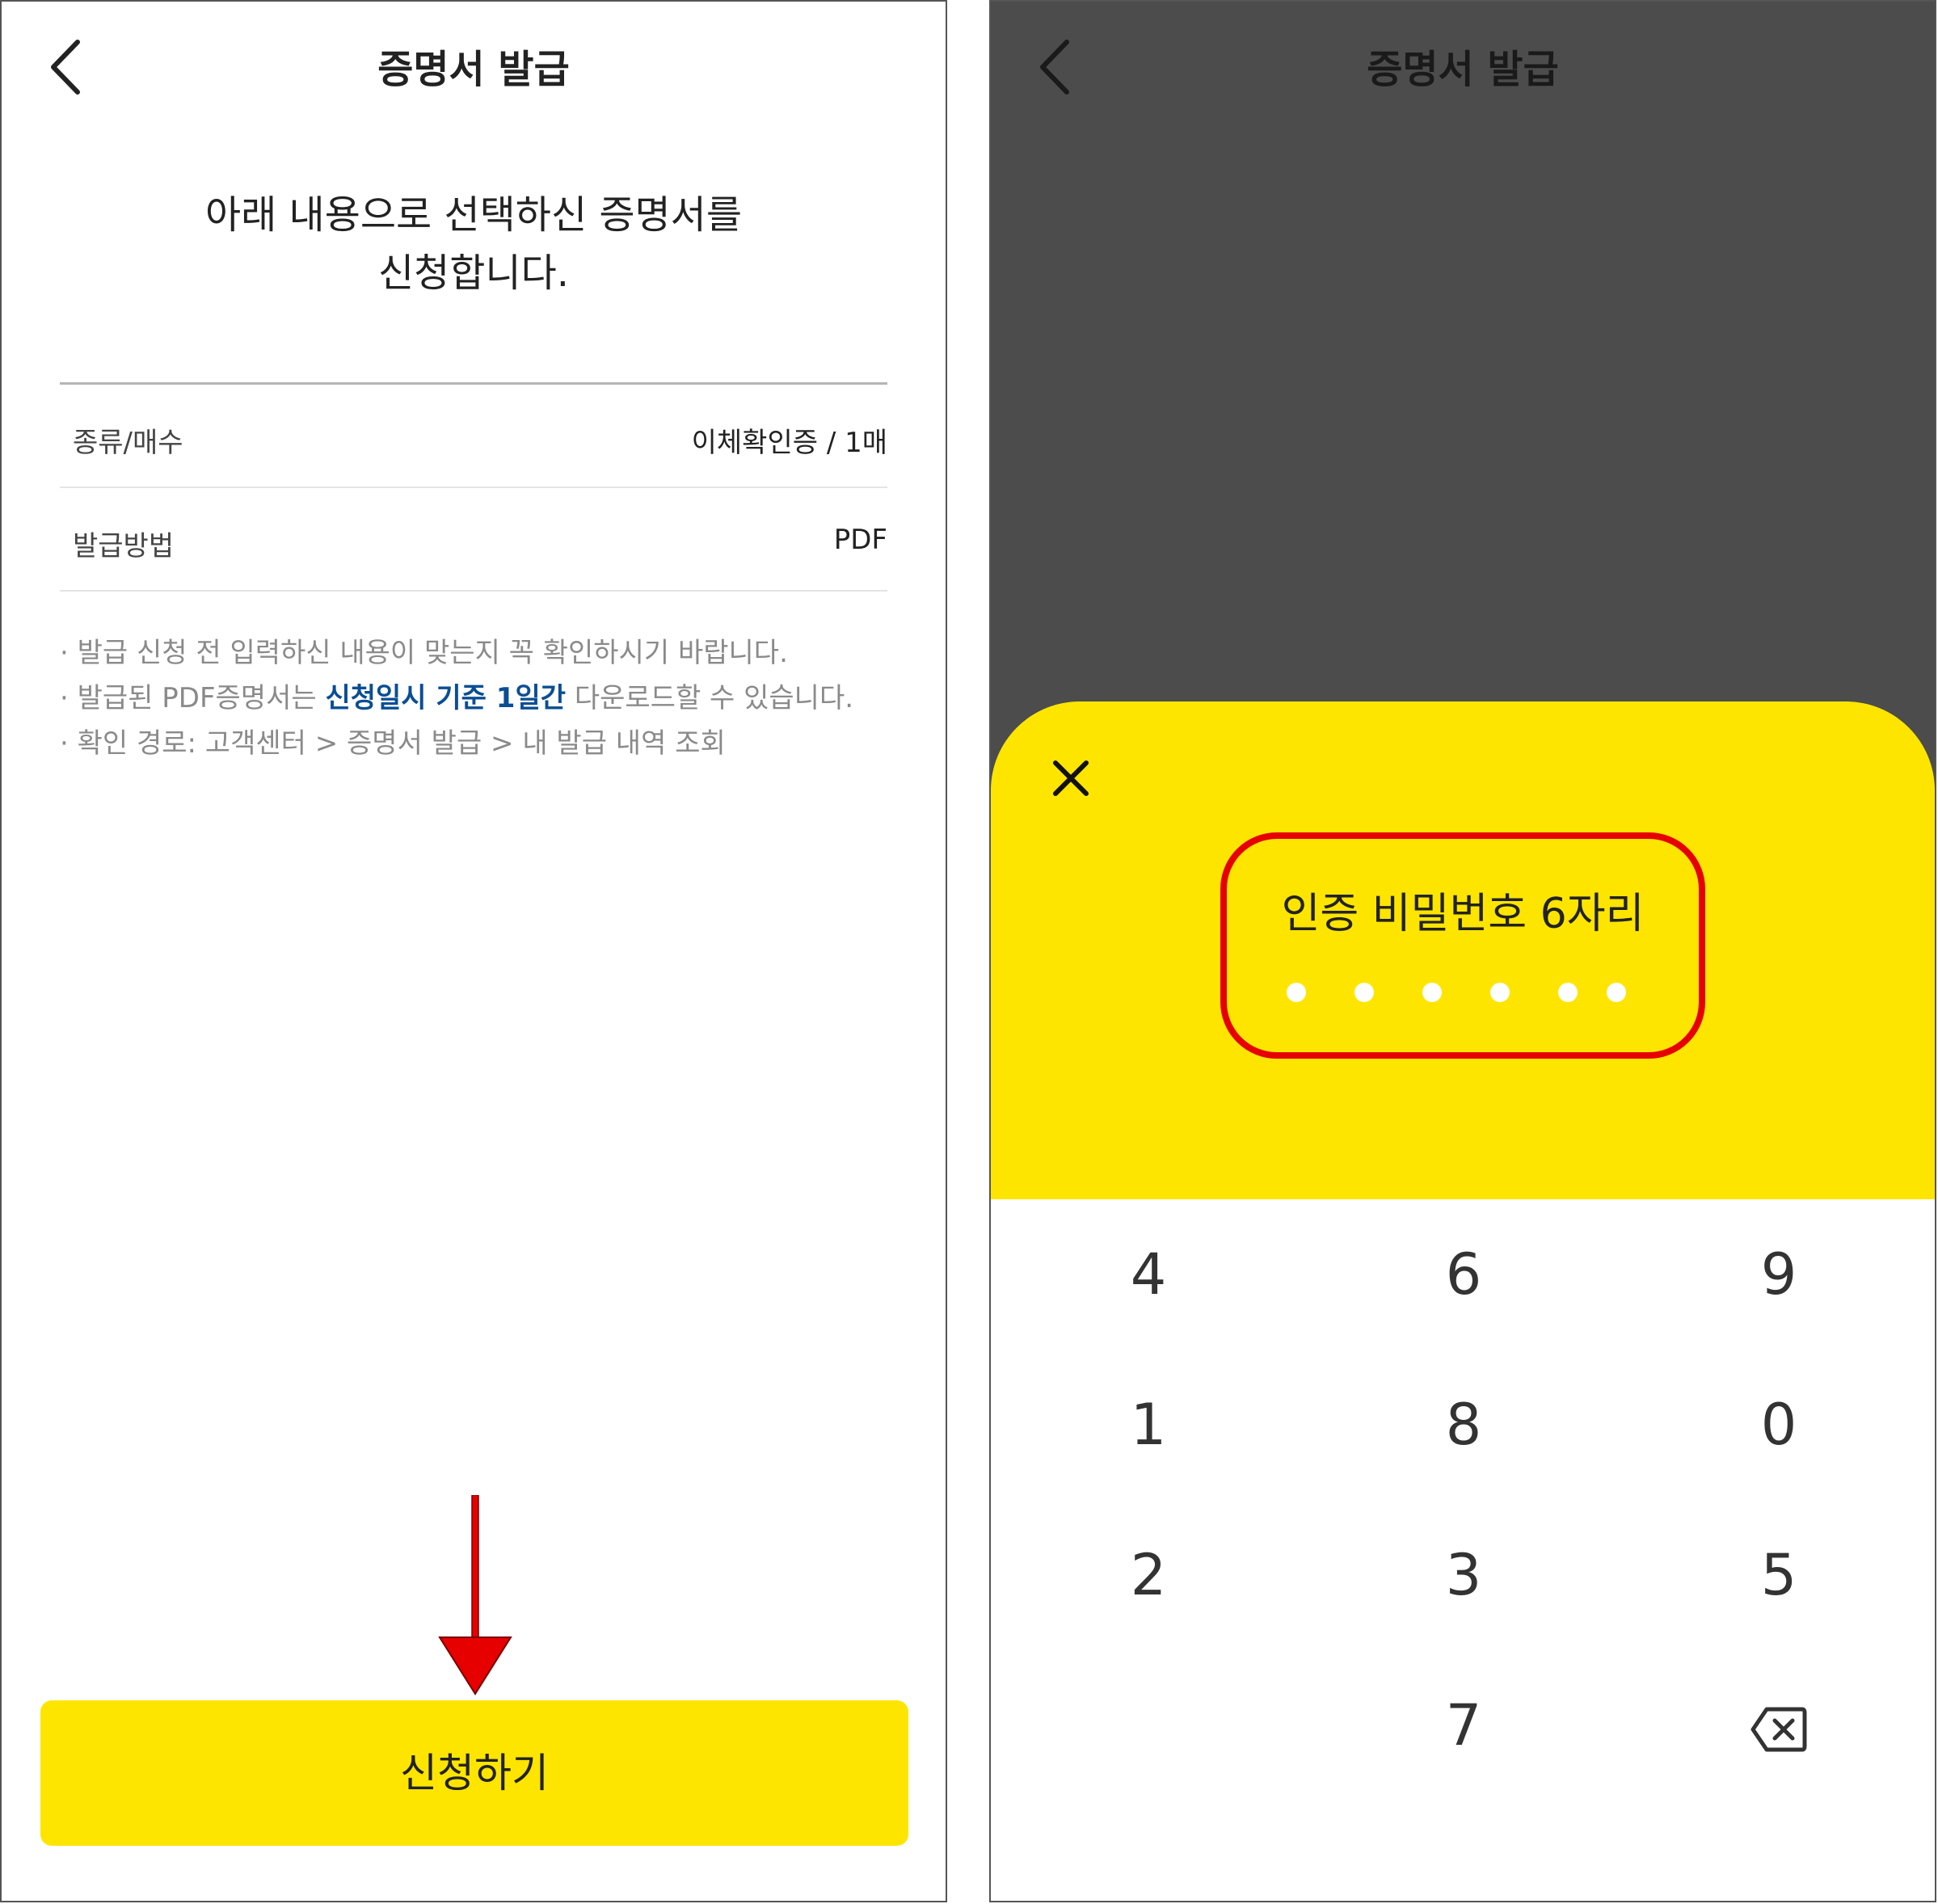  What do you see at coordinates (1463, 914) in the screenshot?
I see `pin-title: 인증 비밀번호 6자리` at bounding box center [1463, 914].